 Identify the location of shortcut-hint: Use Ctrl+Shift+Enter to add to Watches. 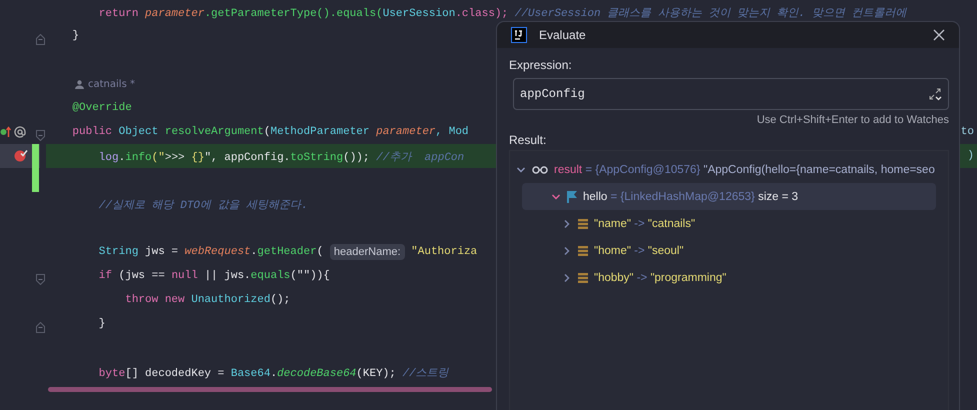
(852, 120).